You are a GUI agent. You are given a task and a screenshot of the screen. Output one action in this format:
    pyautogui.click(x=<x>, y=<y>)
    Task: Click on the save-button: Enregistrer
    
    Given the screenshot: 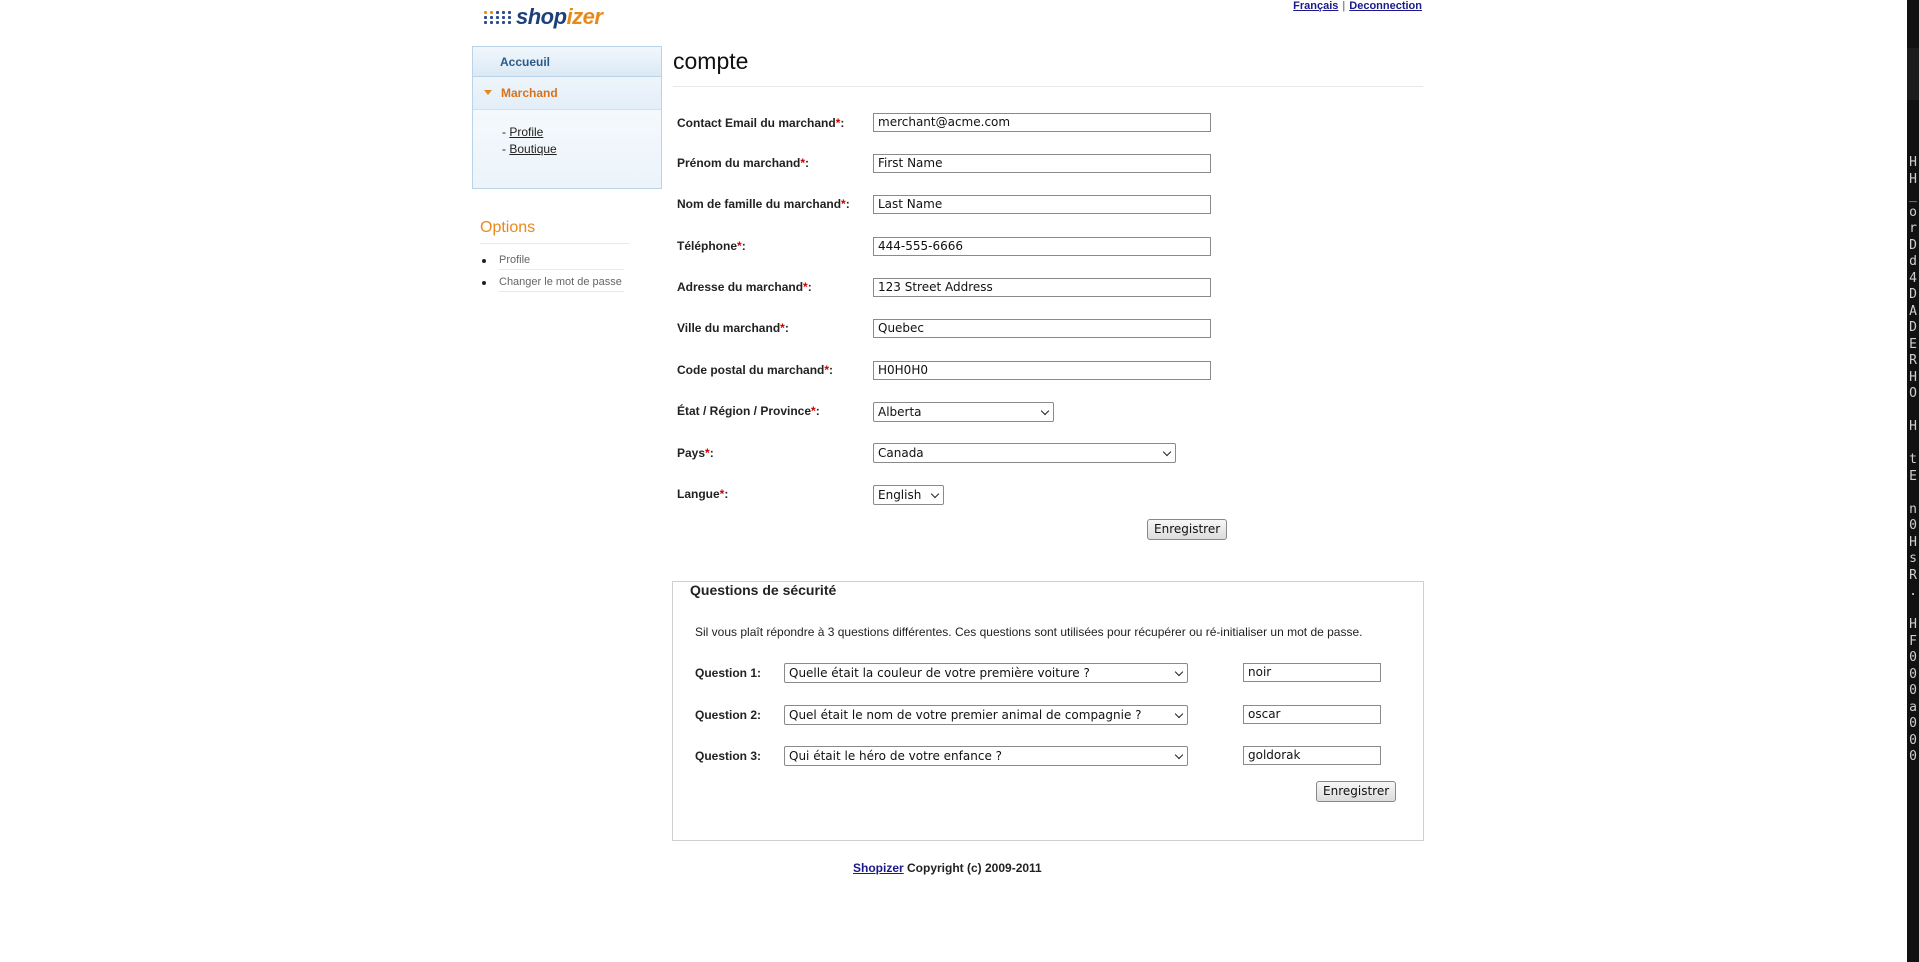 What is the action you would take?
    pyautogui.click(x=1187, y=529)
    